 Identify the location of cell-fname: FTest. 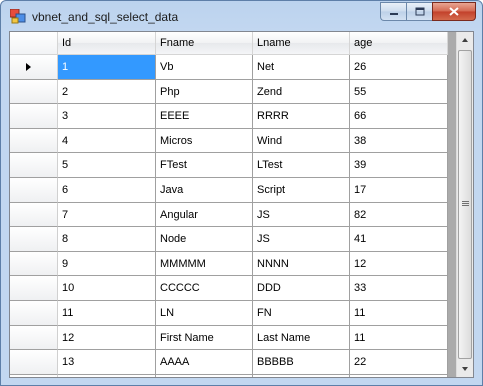
(204, 165).